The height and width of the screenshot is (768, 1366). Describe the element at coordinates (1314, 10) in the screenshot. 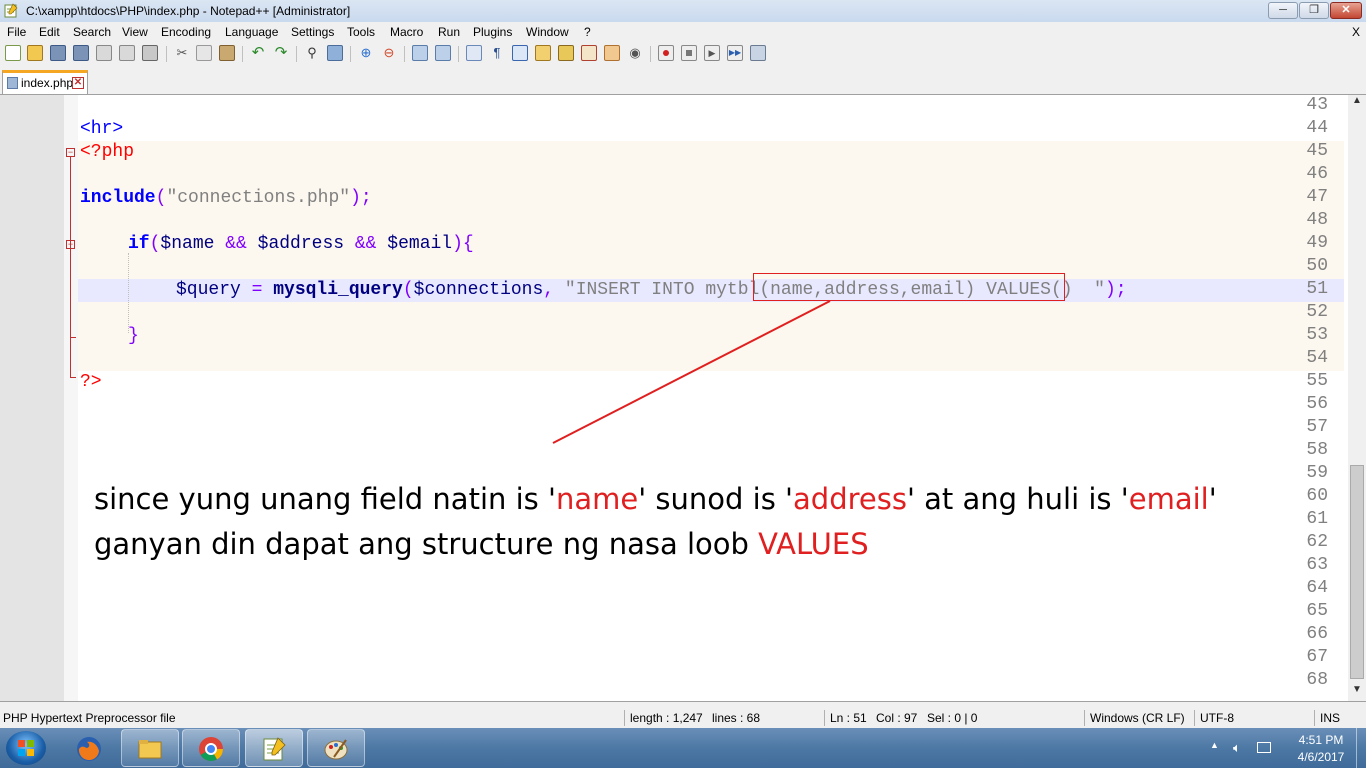

I see `maximize-button: ❐` at that location.